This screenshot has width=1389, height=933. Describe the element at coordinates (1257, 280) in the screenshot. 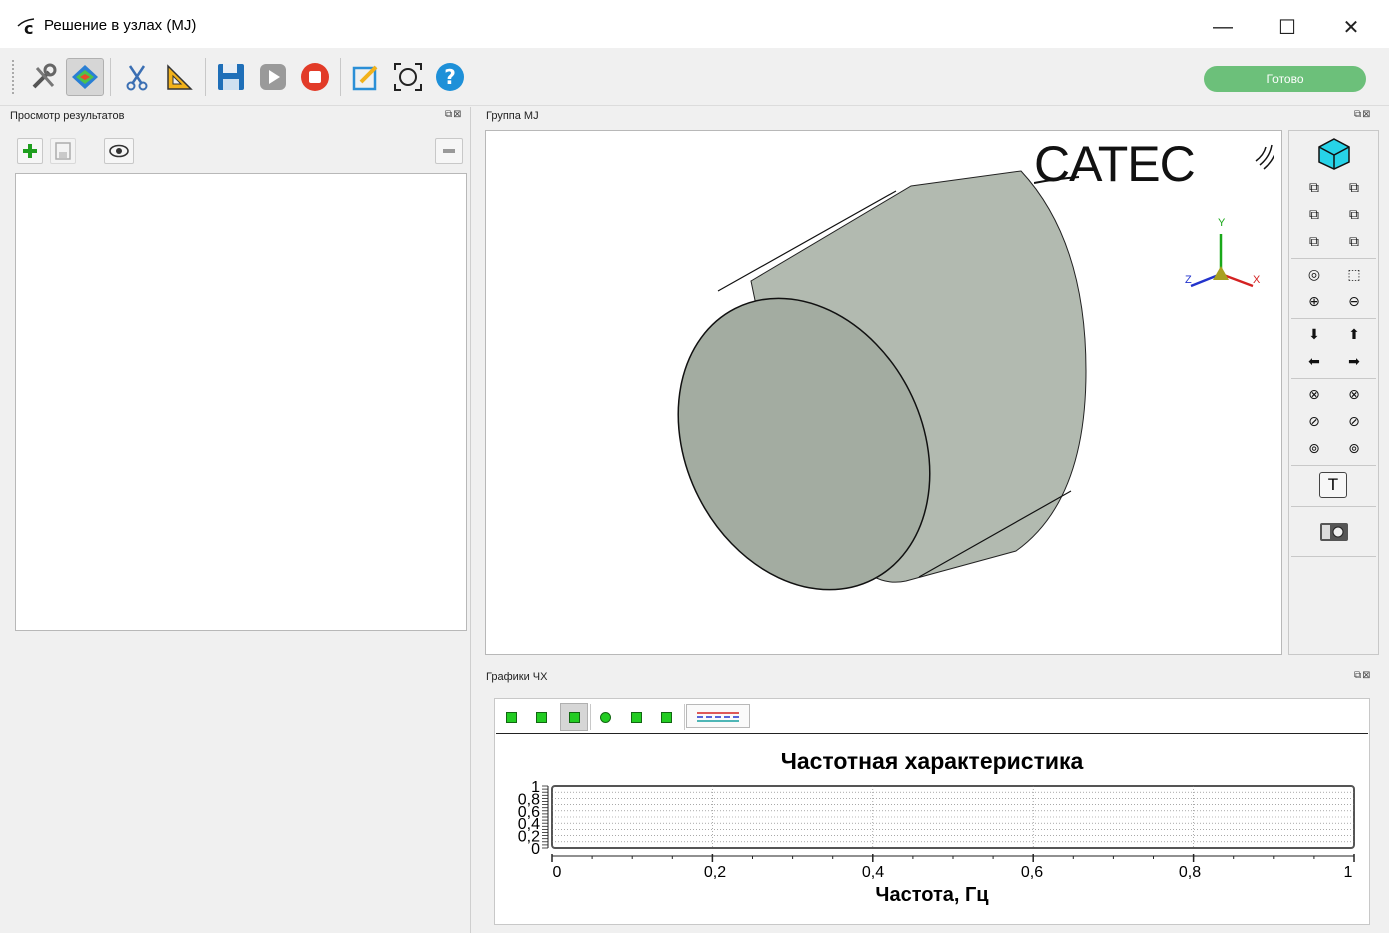

I see `axis-x-label: X` at that location.